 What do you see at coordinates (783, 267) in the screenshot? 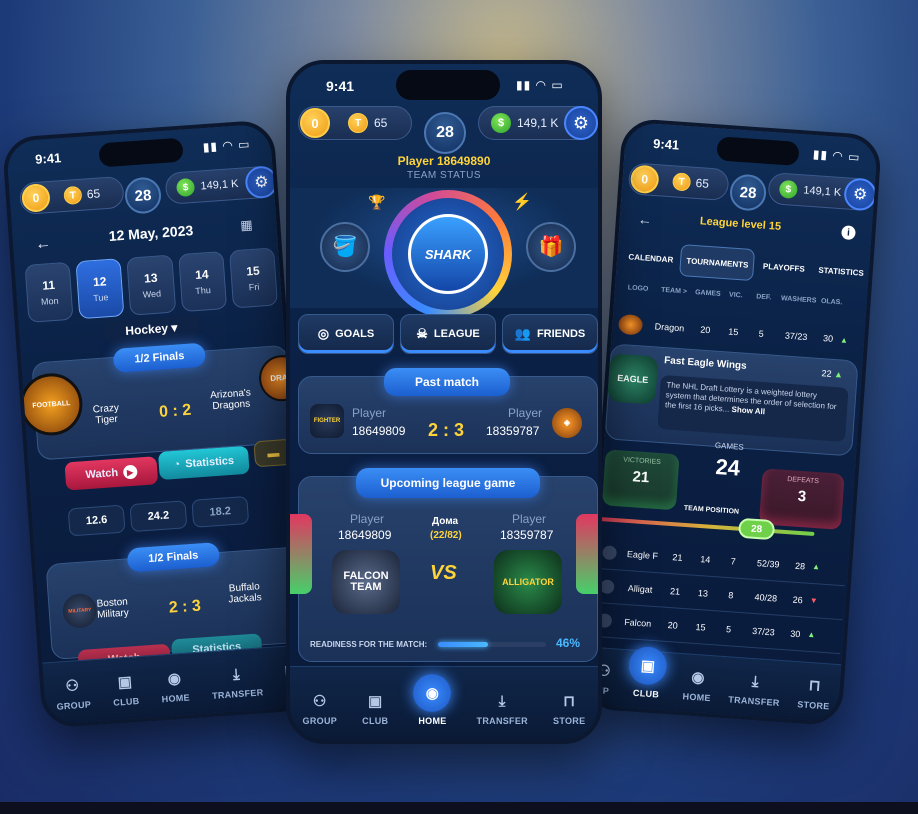
I see `tab-playoffs: PLAYOFFS` at bounding box center [783, 267].